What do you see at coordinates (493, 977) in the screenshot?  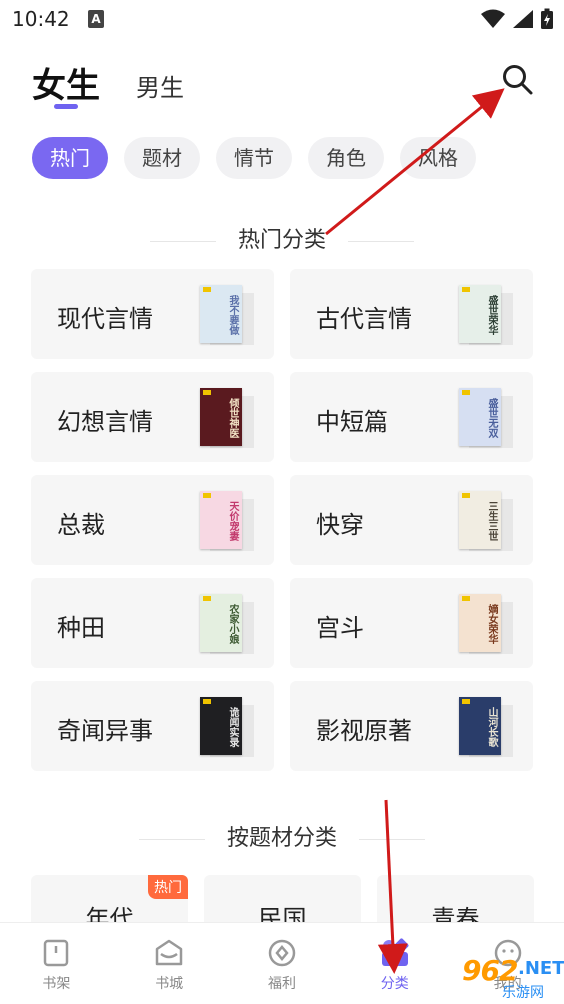 I see `site-watermark: 962 .NET 乐游网` at bounding box center [493, 977].